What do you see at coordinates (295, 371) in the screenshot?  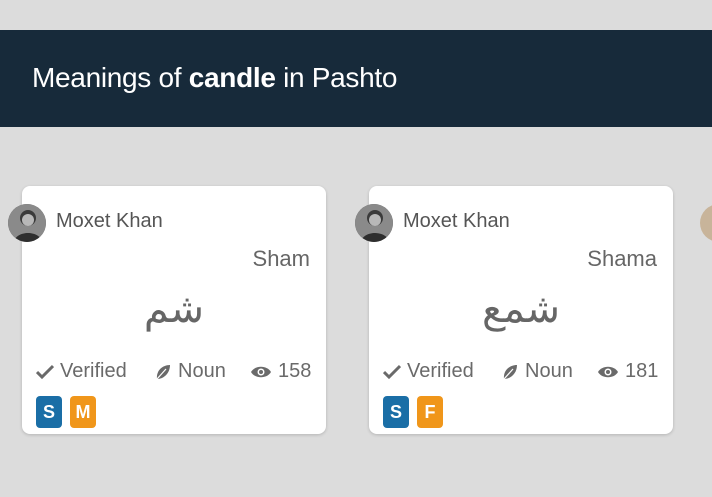 I see `views-value: 158` at bounding box center [295, 371].